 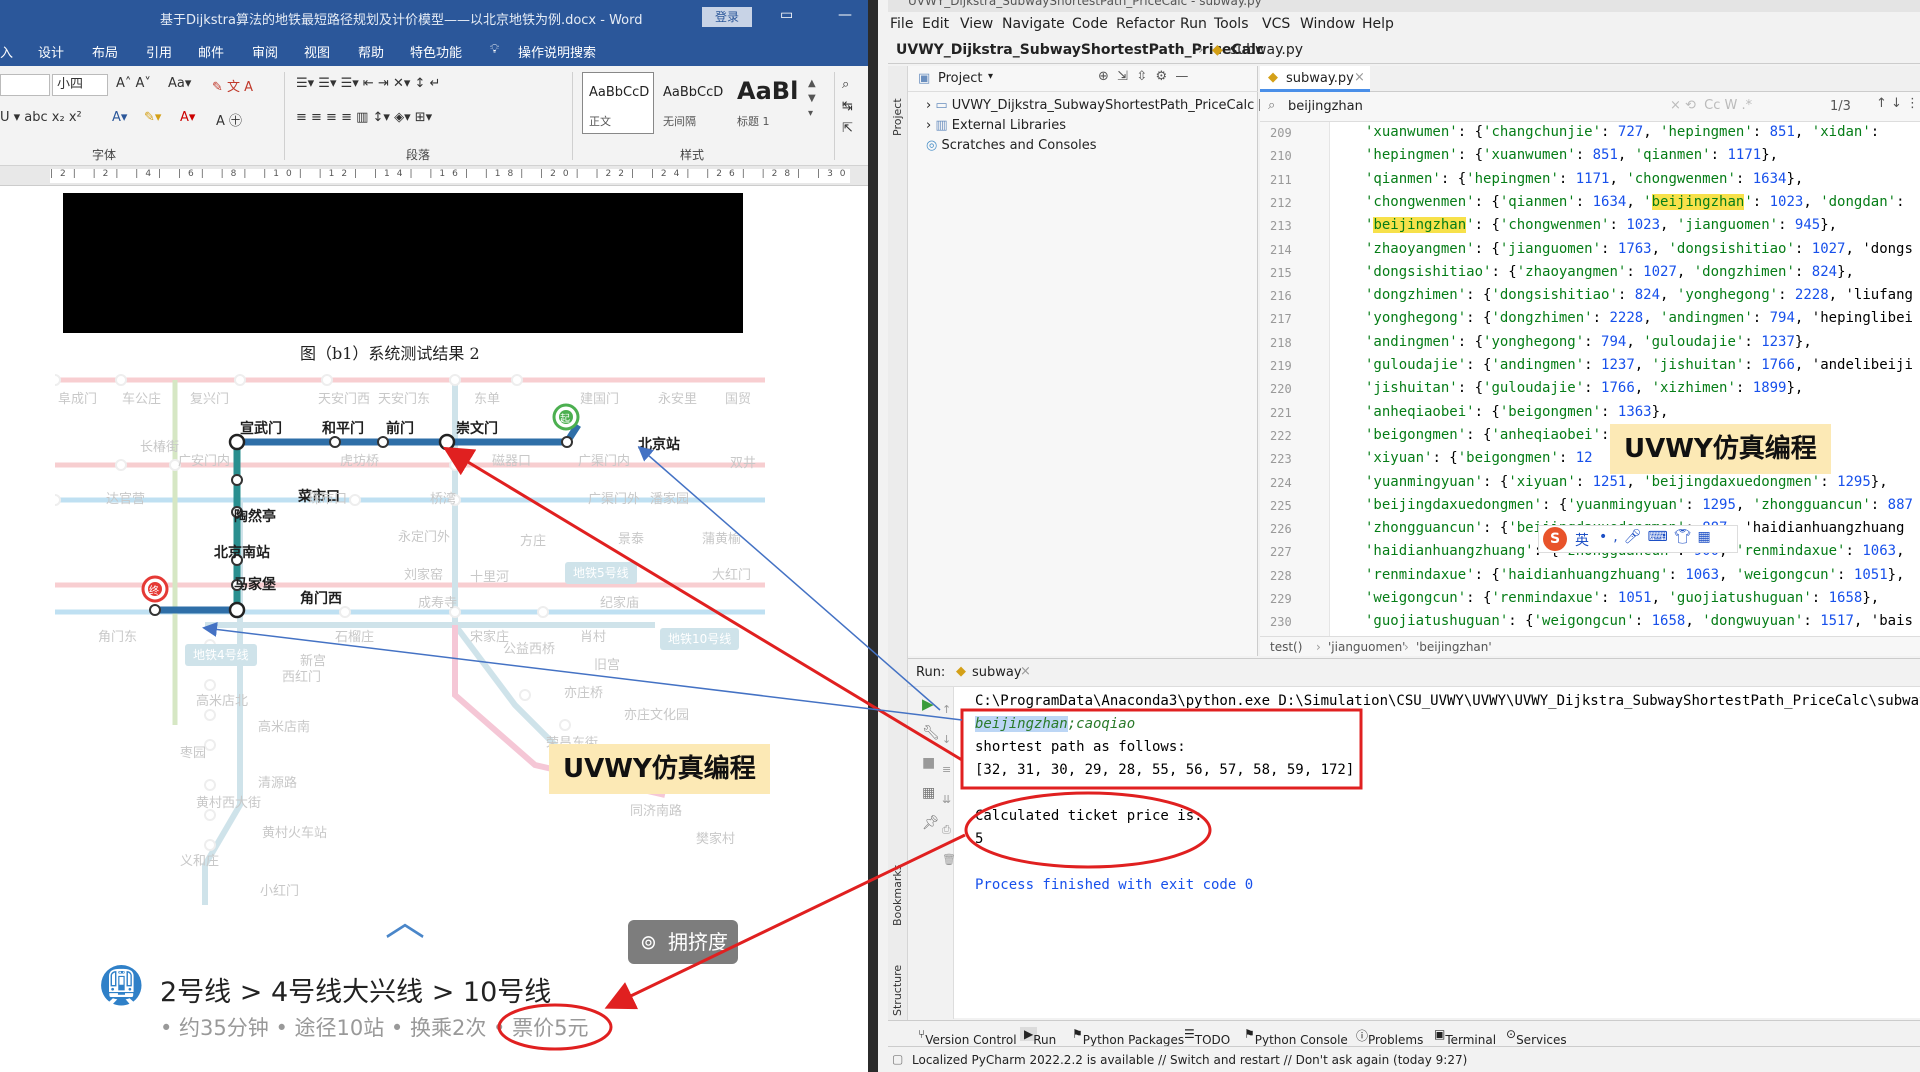 What do you see at coordinates (368, 83) in the screenshot?
I see `bullets-icon: ☰▾ ☰▾ ☰▾ ⇤ ⇥ ✕▾ ↕ ↵` at bounding box center [368, 83].